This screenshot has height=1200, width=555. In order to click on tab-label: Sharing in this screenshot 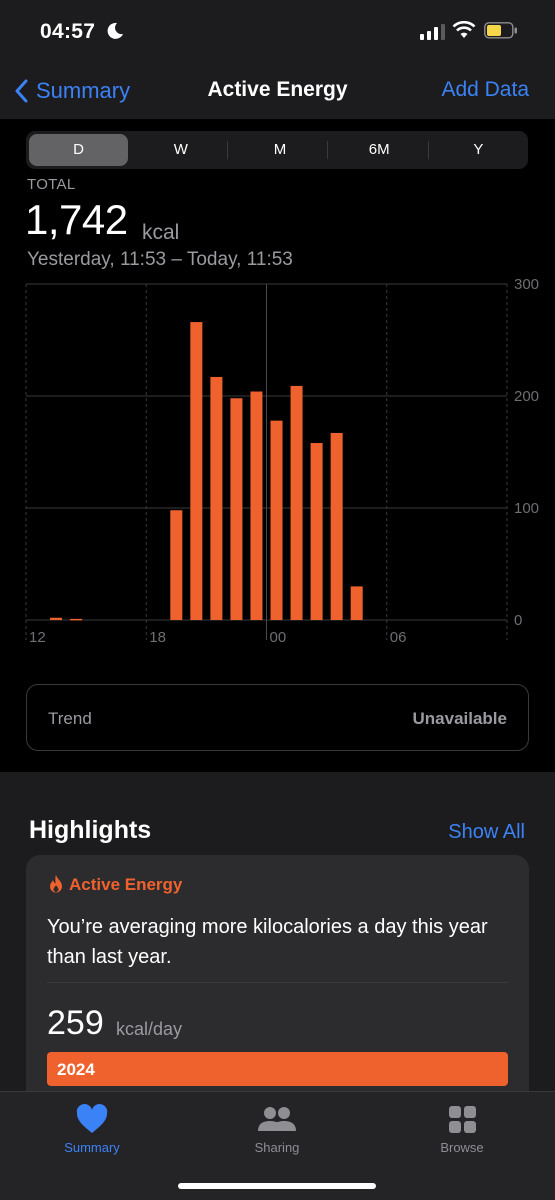, I will do `click(277, 1147)`.